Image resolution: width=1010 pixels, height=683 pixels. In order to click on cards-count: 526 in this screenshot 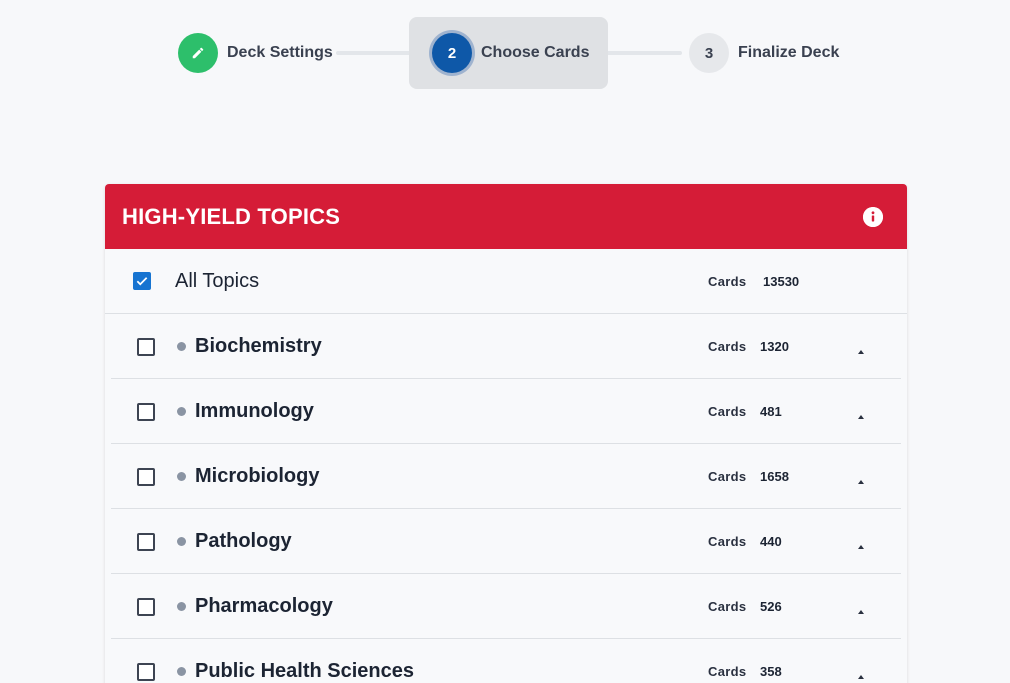, I will do `click(771, 606)`.